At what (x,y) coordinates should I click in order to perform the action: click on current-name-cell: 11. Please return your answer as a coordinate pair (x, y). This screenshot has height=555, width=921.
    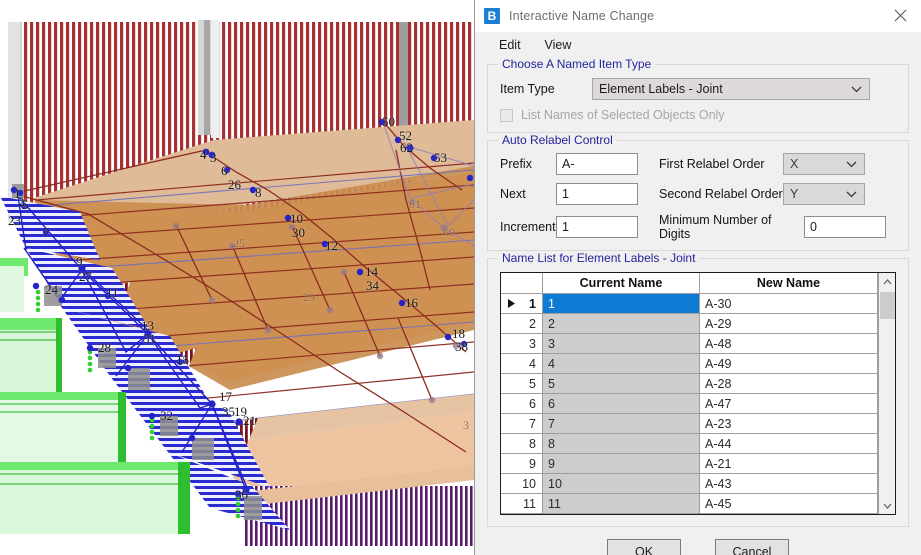
    Looking at the image, I should click on (621, 504).